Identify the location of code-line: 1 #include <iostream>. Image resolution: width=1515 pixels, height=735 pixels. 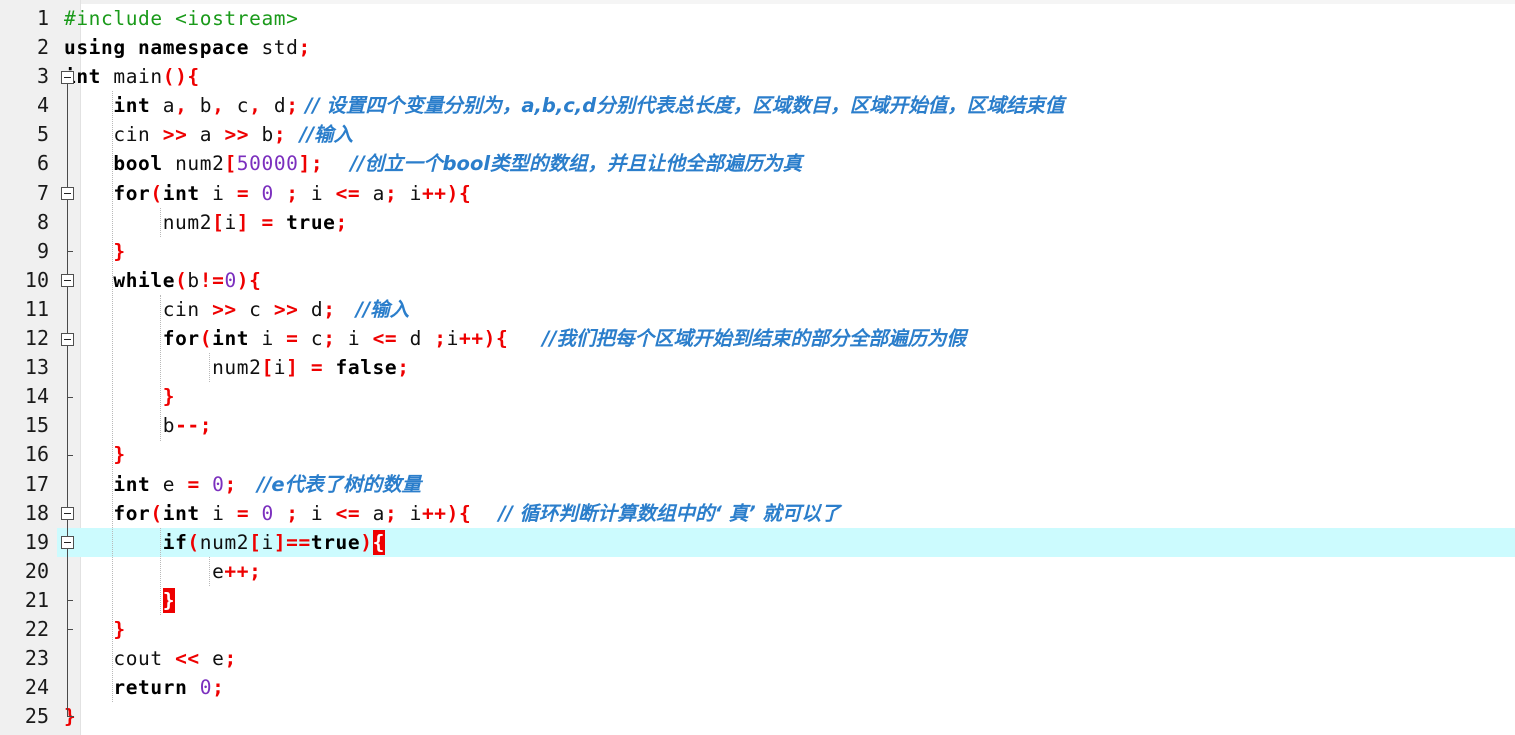
(757, 18).